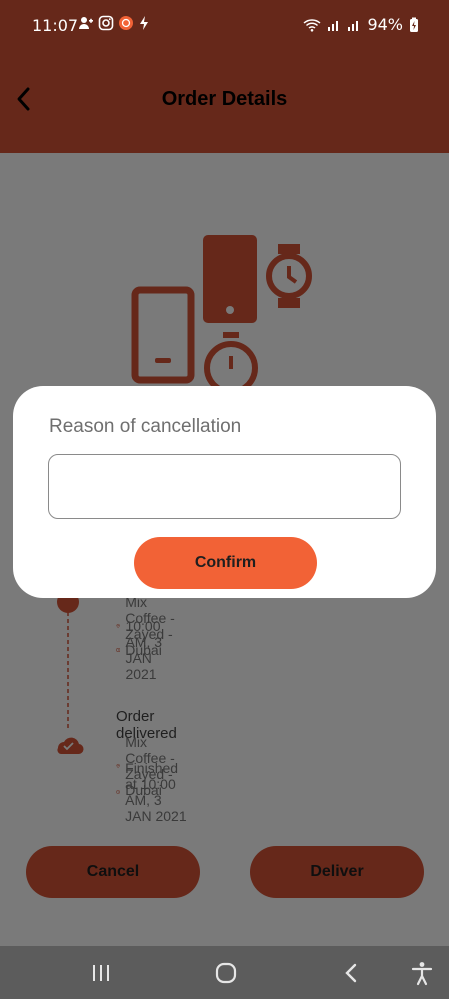  Describe the element at coordinates (70, 673) in the screenshot. I see `timeline-track` at that location.